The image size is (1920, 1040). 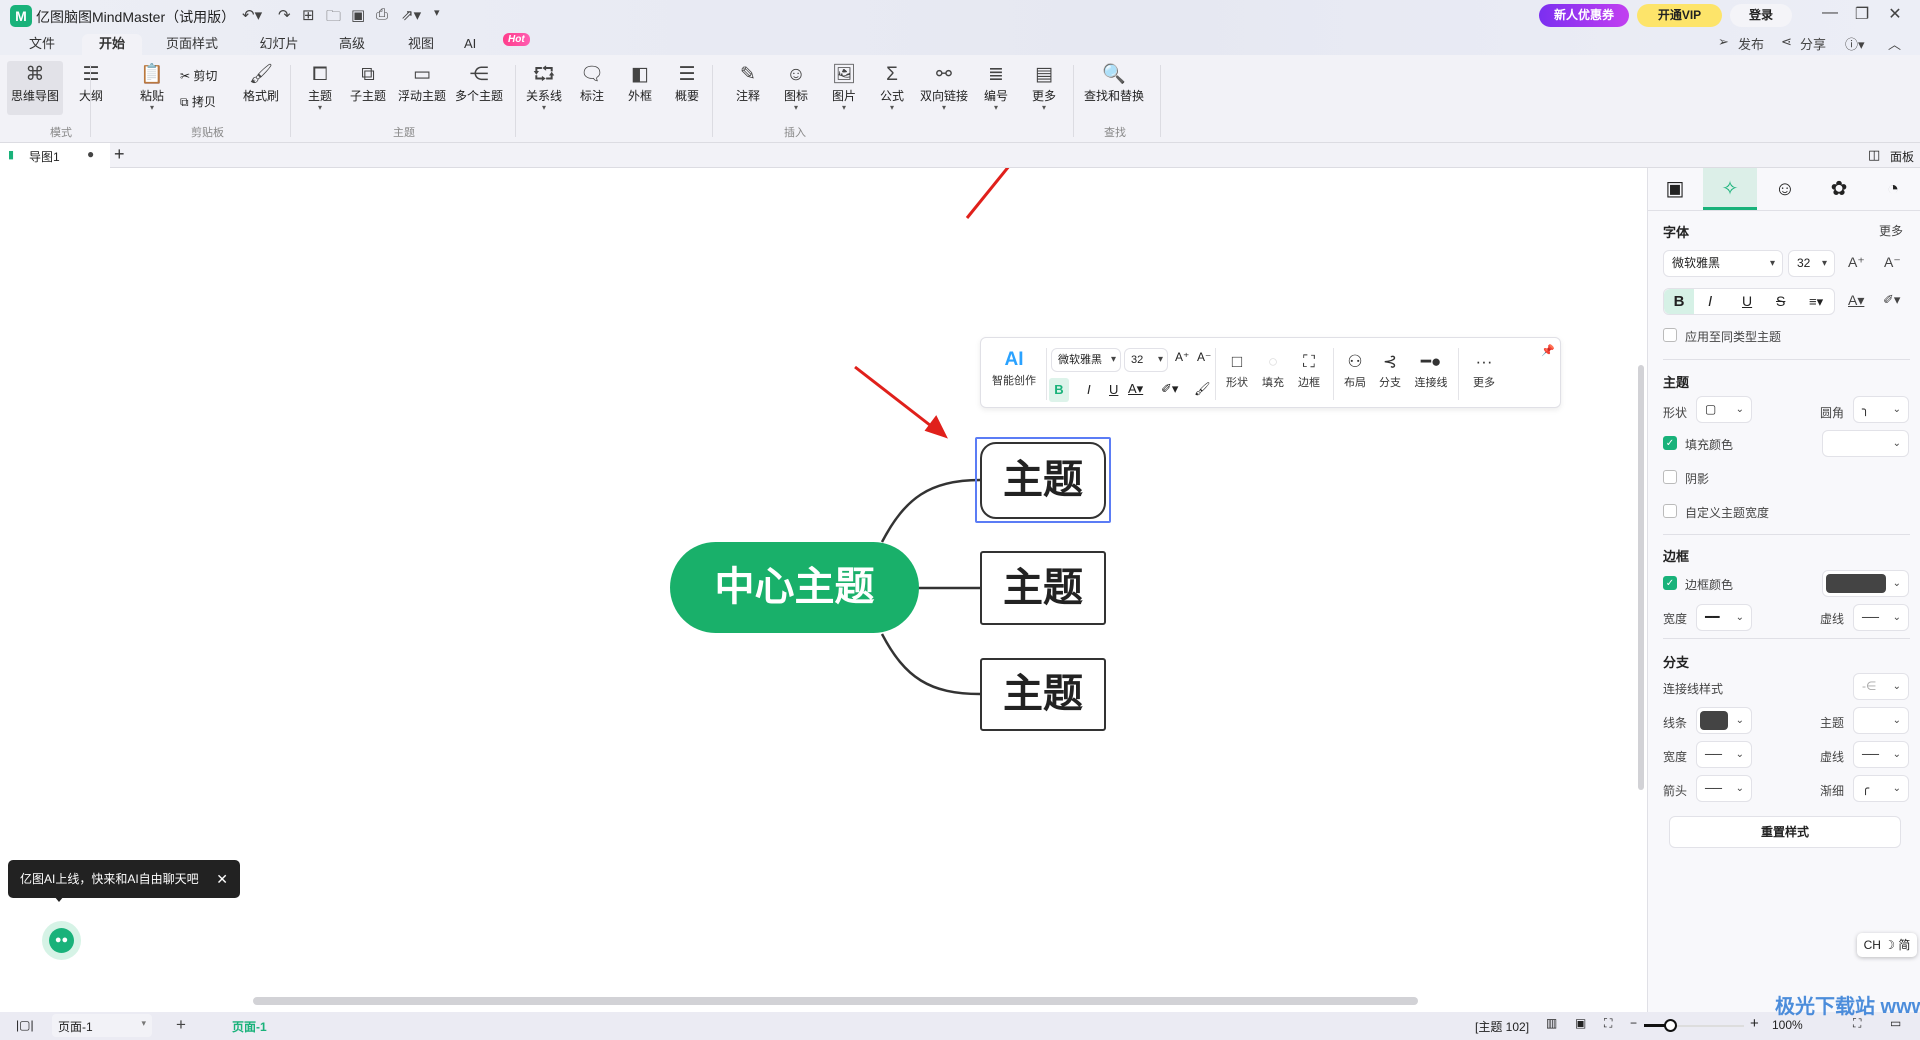 I want to click on shape-button: □ 形状, so click(x=1237, y=370).